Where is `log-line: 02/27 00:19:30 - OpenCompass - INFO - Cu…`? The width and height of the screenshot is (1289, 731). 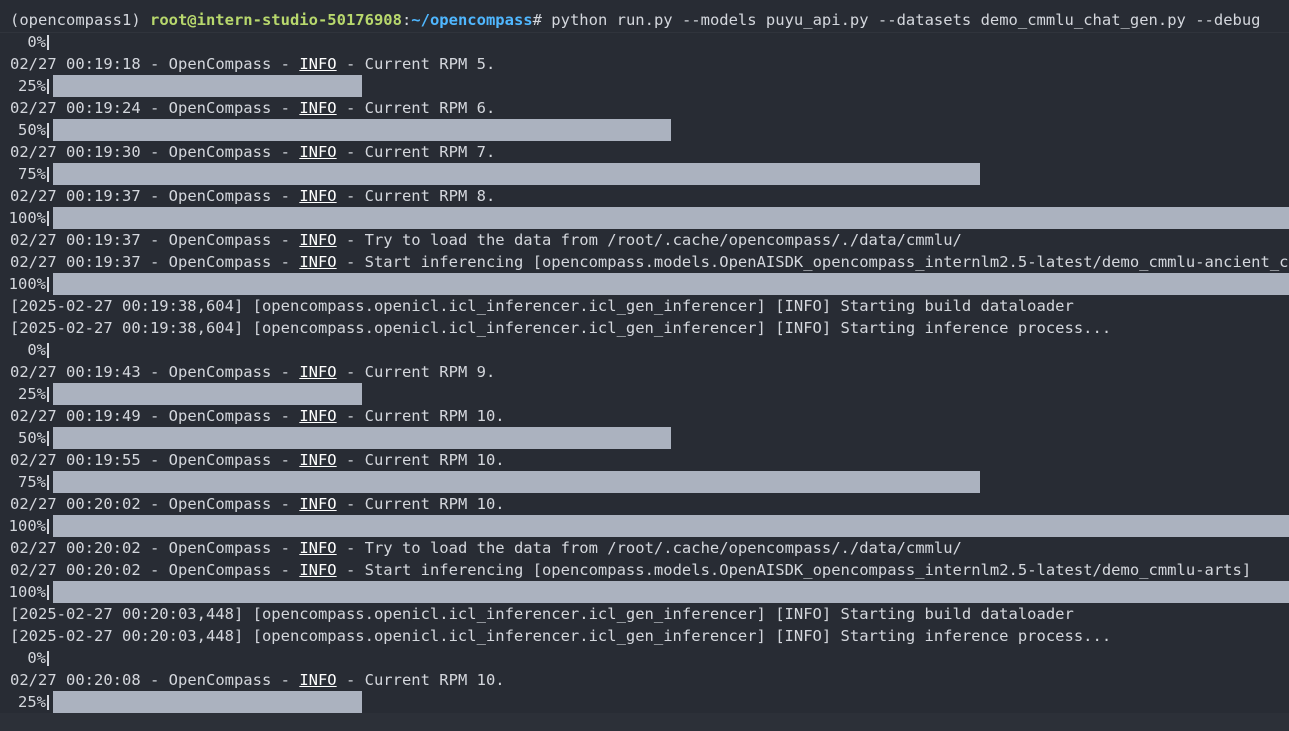
log-line: 02/27 00:19:30 - OpenCompass - INFO - Cu… is located at coordinates (644, 152).